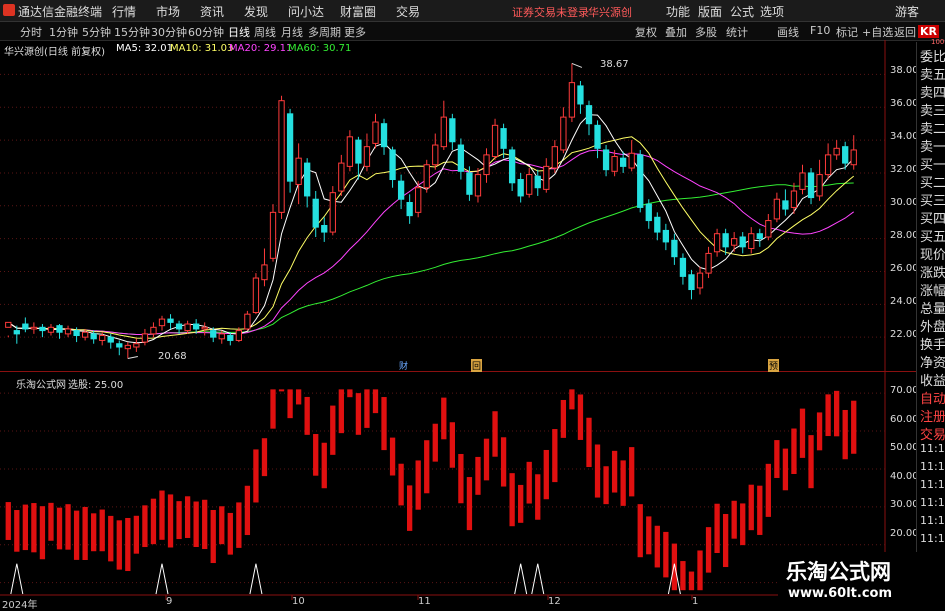  What do you see at coordinates (932, 147) in the screenshot?
I see `panel-sell1: 卖一` at bounding box center [932, 147].